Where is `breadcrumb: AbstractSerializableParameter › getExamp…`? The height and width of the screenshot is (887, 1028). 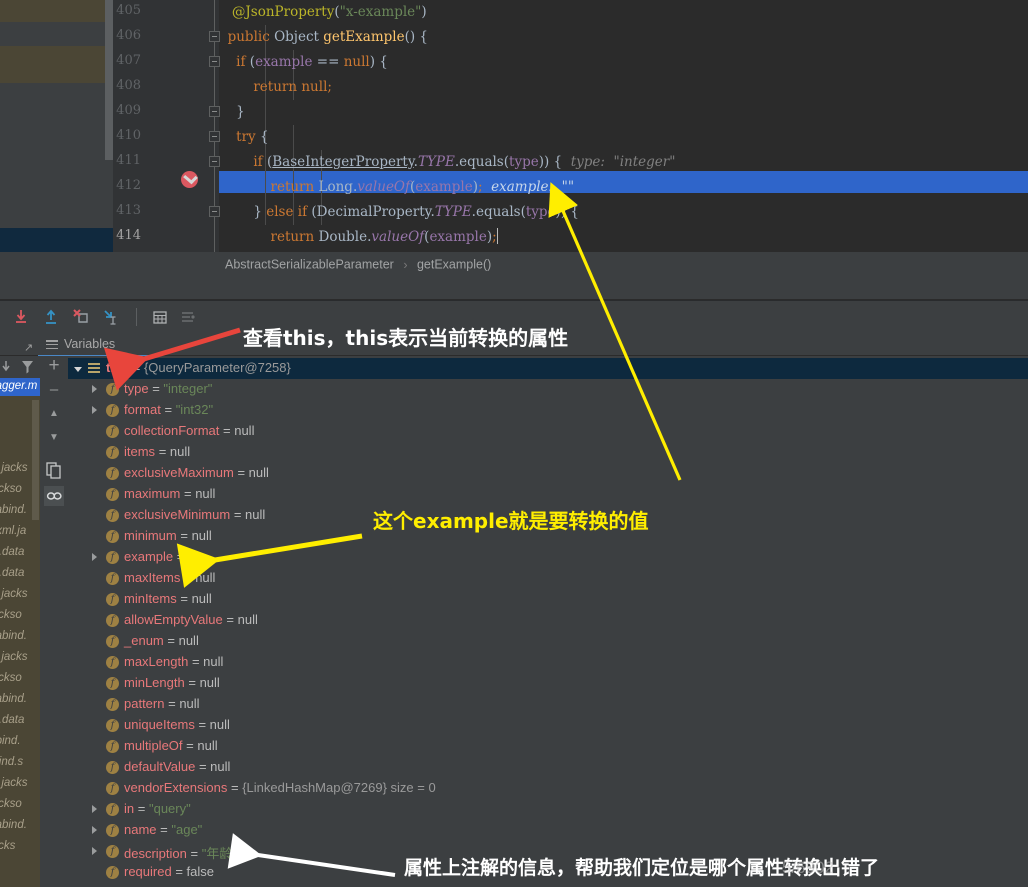
breadcrumb: AbstractSerializableParameter › getExamp… is located at coordinates (514, 265).